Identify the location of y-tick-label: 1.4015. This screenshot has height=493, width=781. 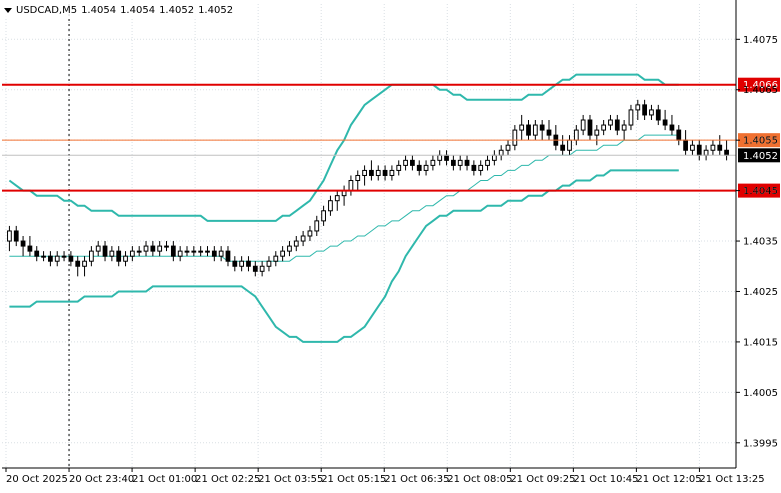
(760, 342).